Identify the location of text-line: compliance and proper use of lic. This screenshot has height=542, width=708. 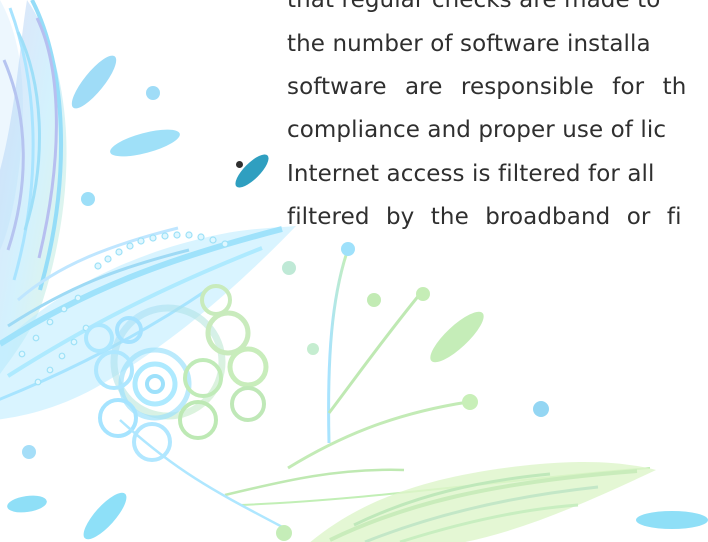
(477, 130).